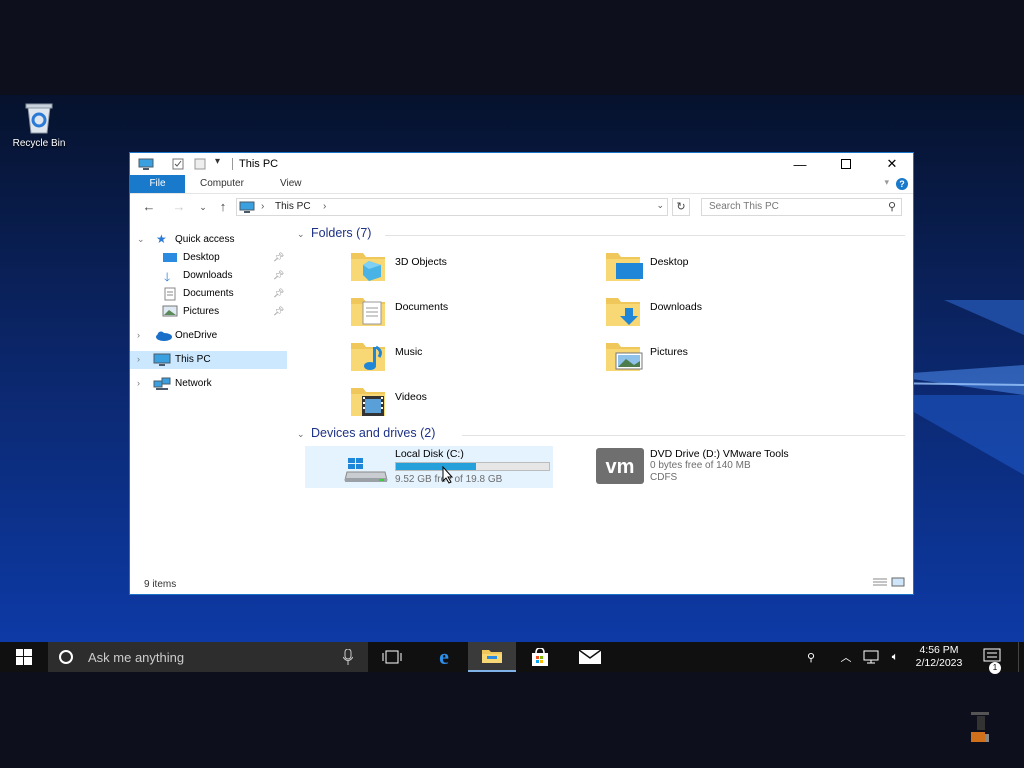 This screenshot has width=1024, height=768. What do you see at coordinates (164, 336) in the screenshot?
I see `onedrive-cloud-icon` at bounding box center [164, 336].